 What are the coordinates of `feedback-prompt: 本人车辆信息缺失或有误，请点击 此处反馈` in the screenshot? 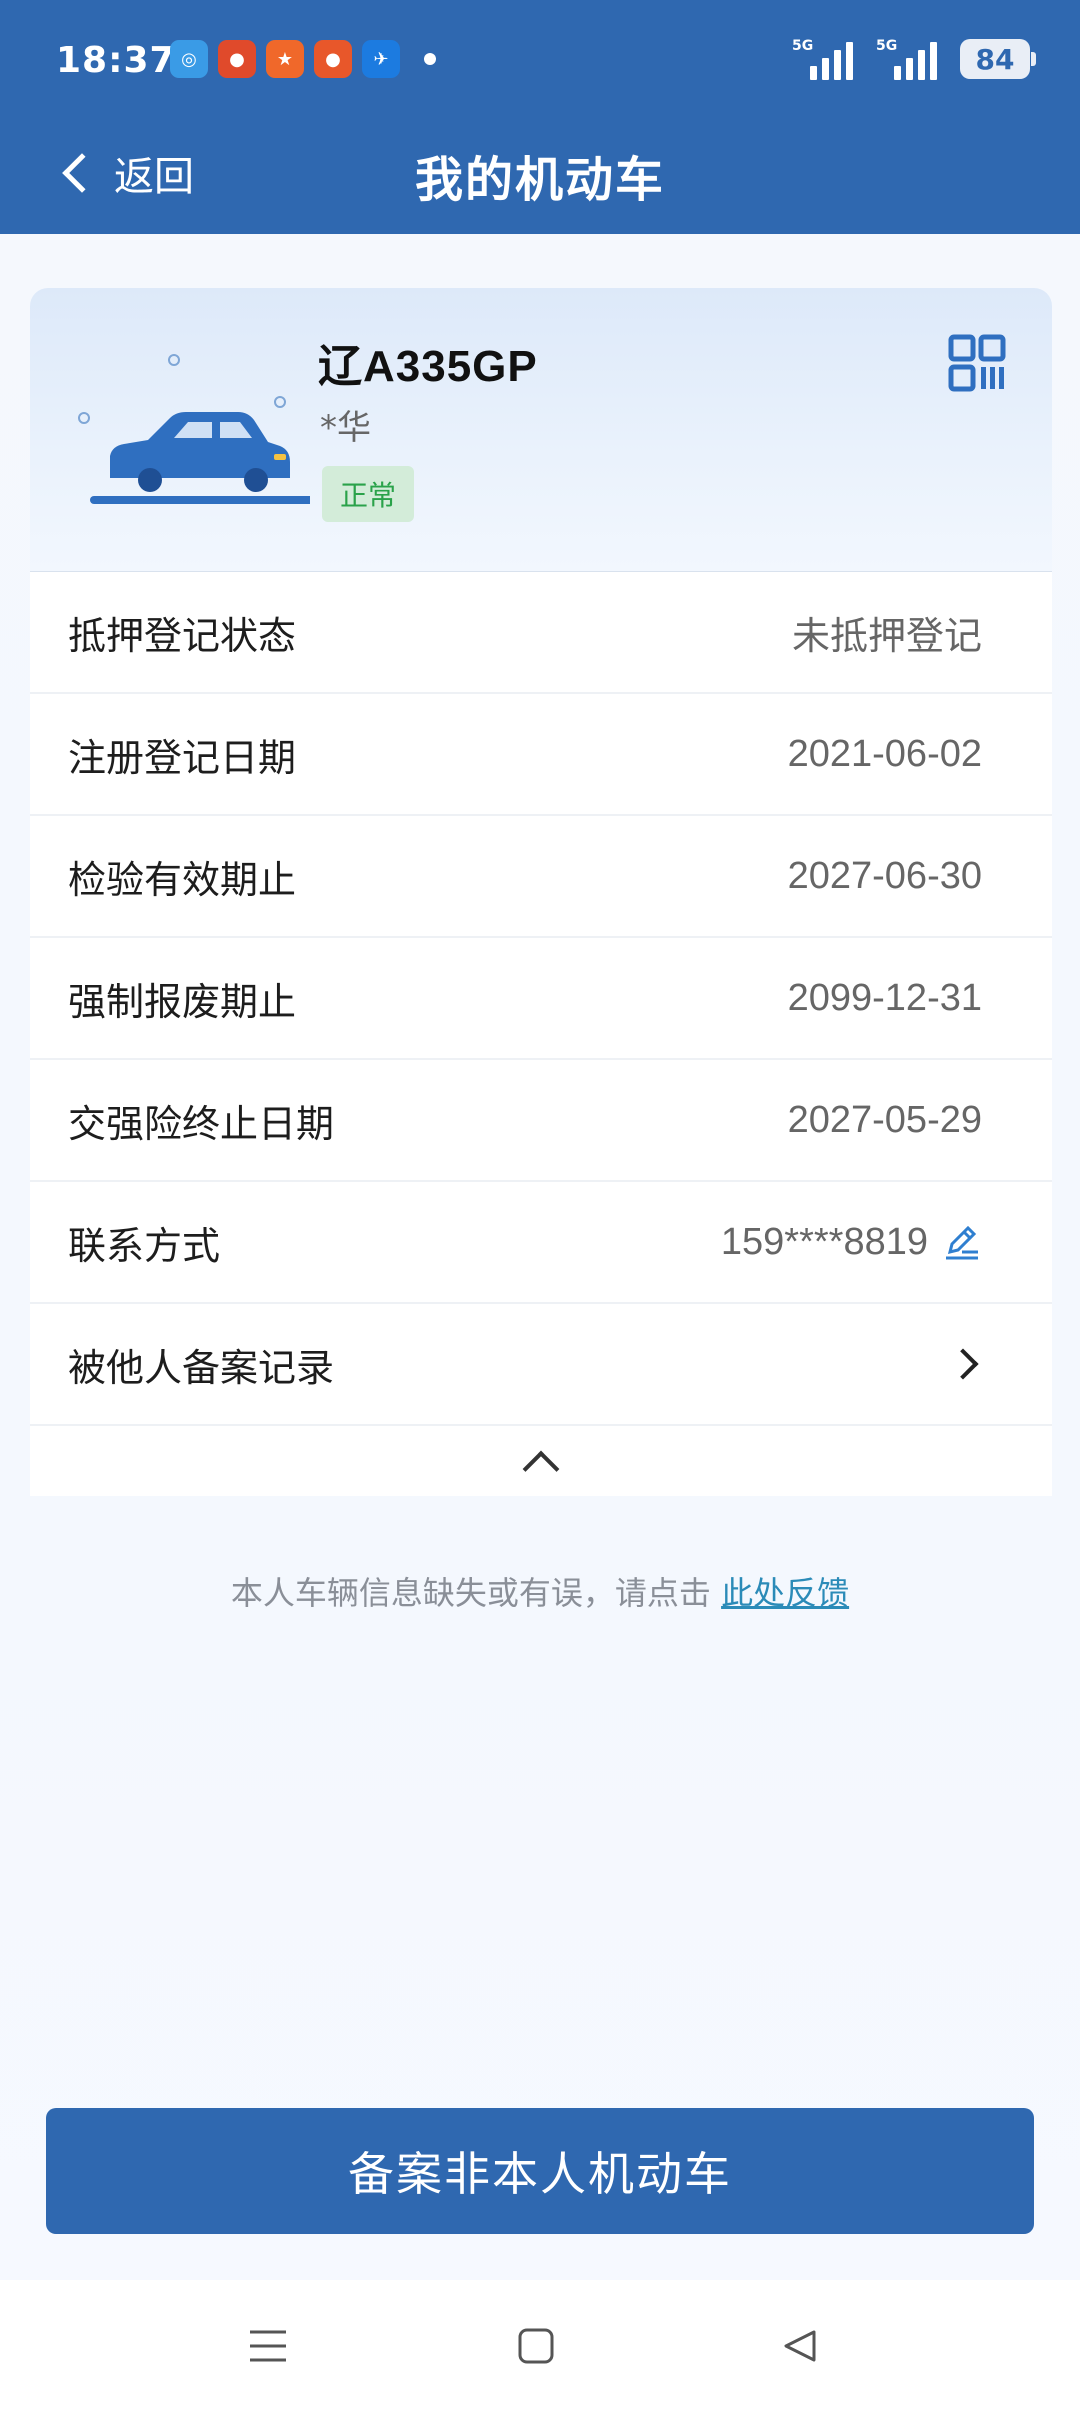 It's located at (540, 1591).